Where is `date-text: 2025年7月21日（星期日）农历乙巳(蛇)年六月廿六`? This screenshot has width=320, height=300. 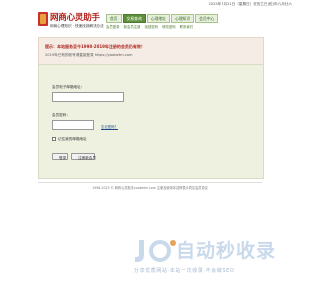
date-text: 2025年7月21日（星期日）农历乙巳(蛇)年六月廿六 is located at coordinates (250, 4).